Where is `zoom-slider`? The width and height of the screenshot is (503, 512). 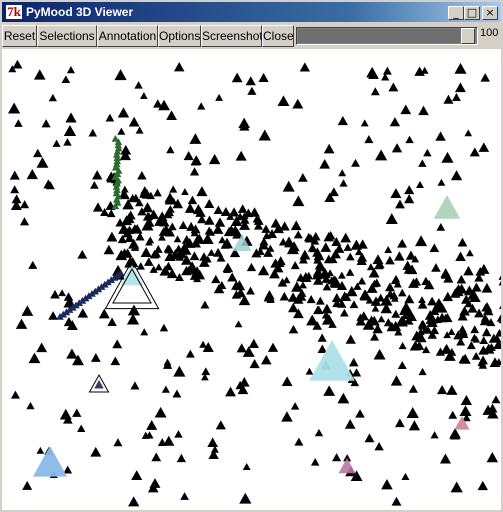
zoom-slider is located at coordinates (387, 36).